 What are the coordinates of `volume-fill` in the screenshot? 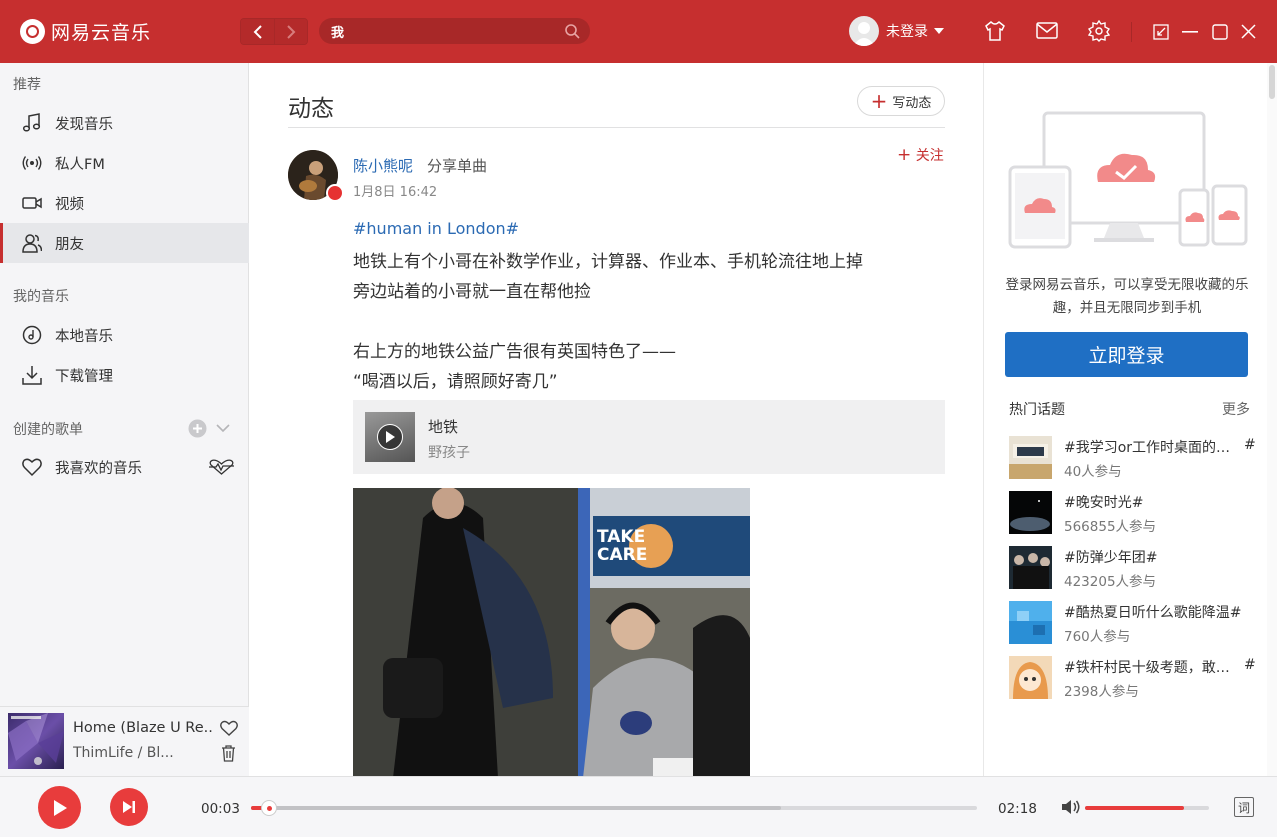 It's located at (1135, 808).